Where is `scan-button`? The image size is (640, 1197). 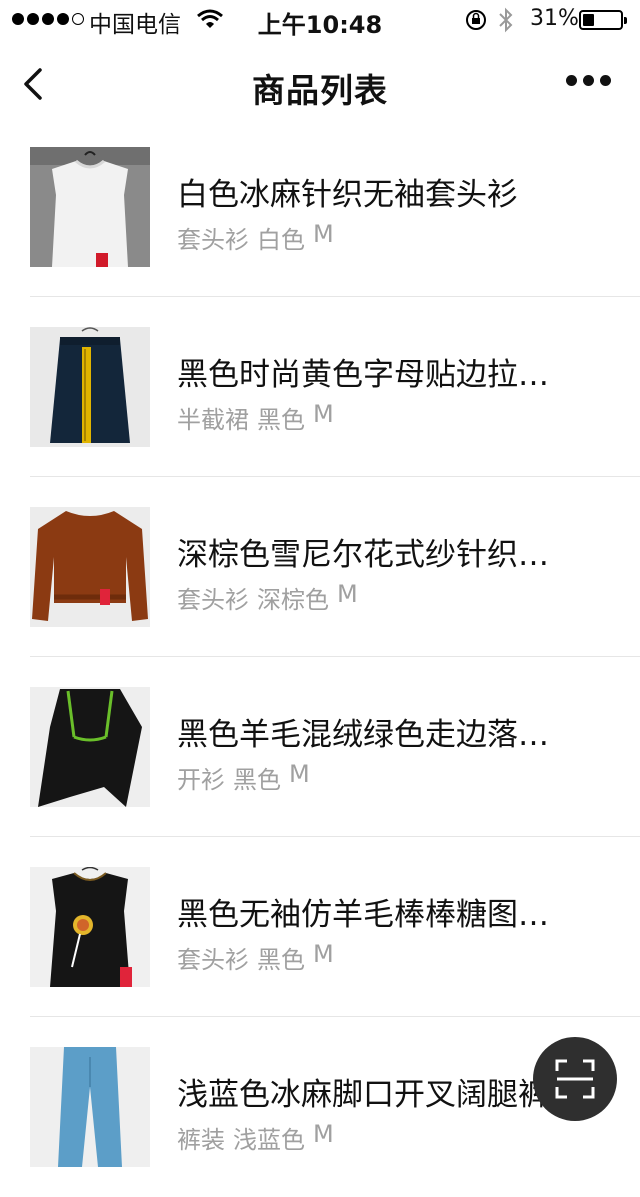
scan-button is located at coordinates (575, 1079).